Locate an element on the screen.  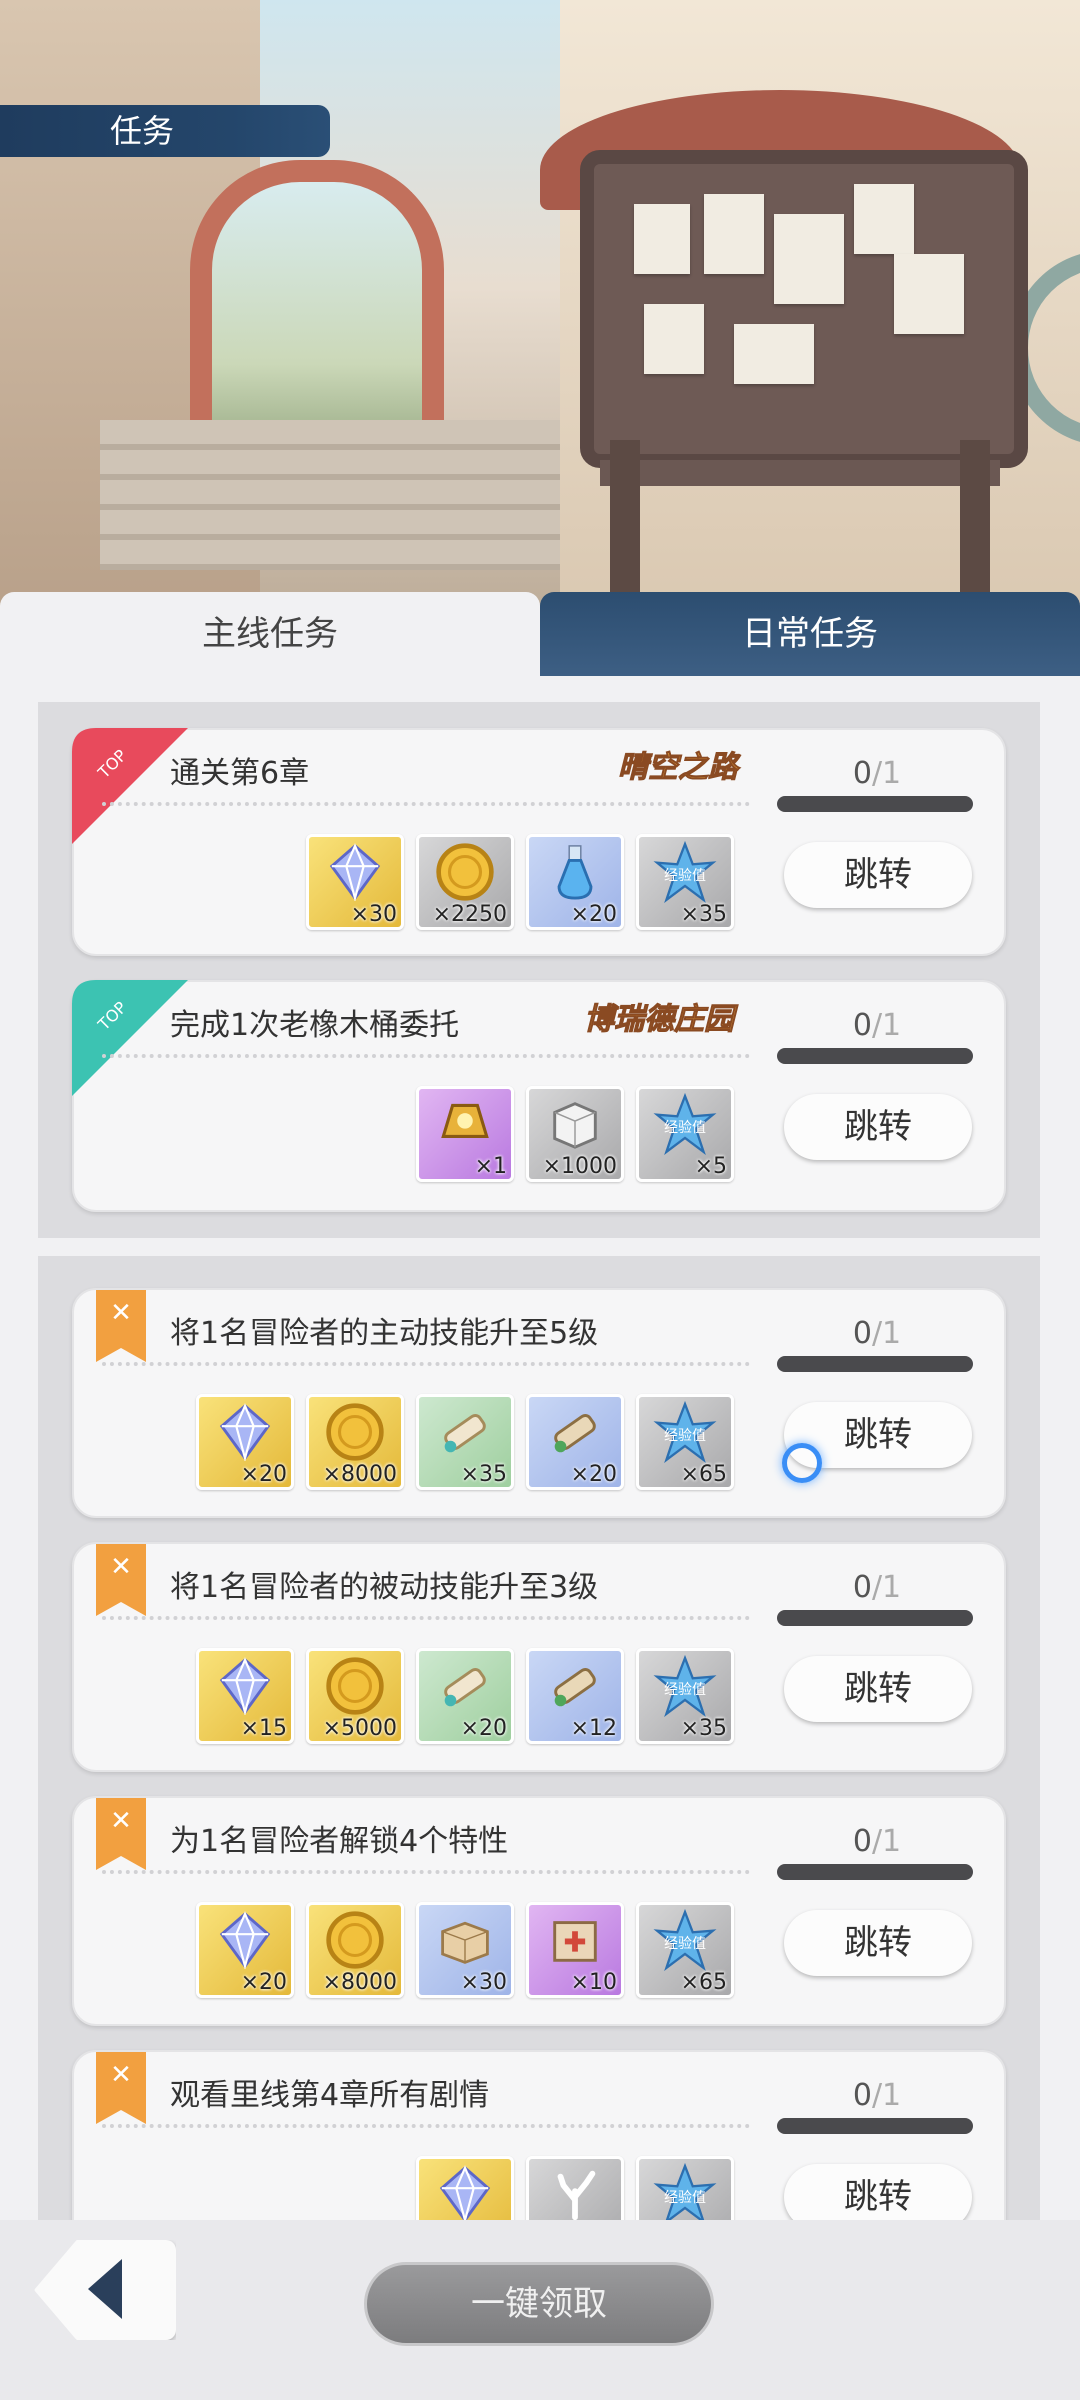
reward-list: ×20 ×8000 ×35 ×20 经验值 ×65 is located at coordinates (465, 1442).